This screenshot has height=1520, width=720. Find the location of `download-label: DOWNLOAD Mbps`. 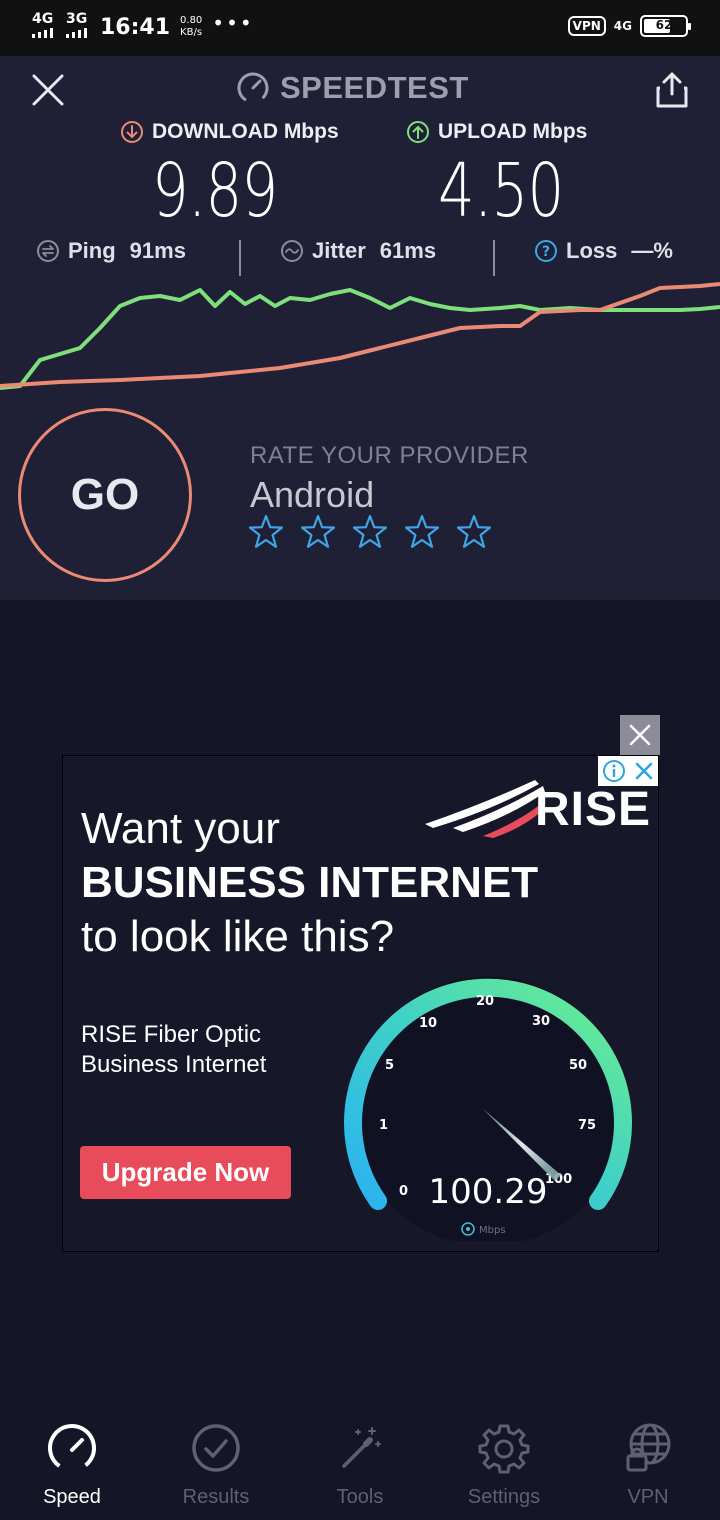

download-label: DOWNLOAD Mbps is located at coordinates (229, 132).